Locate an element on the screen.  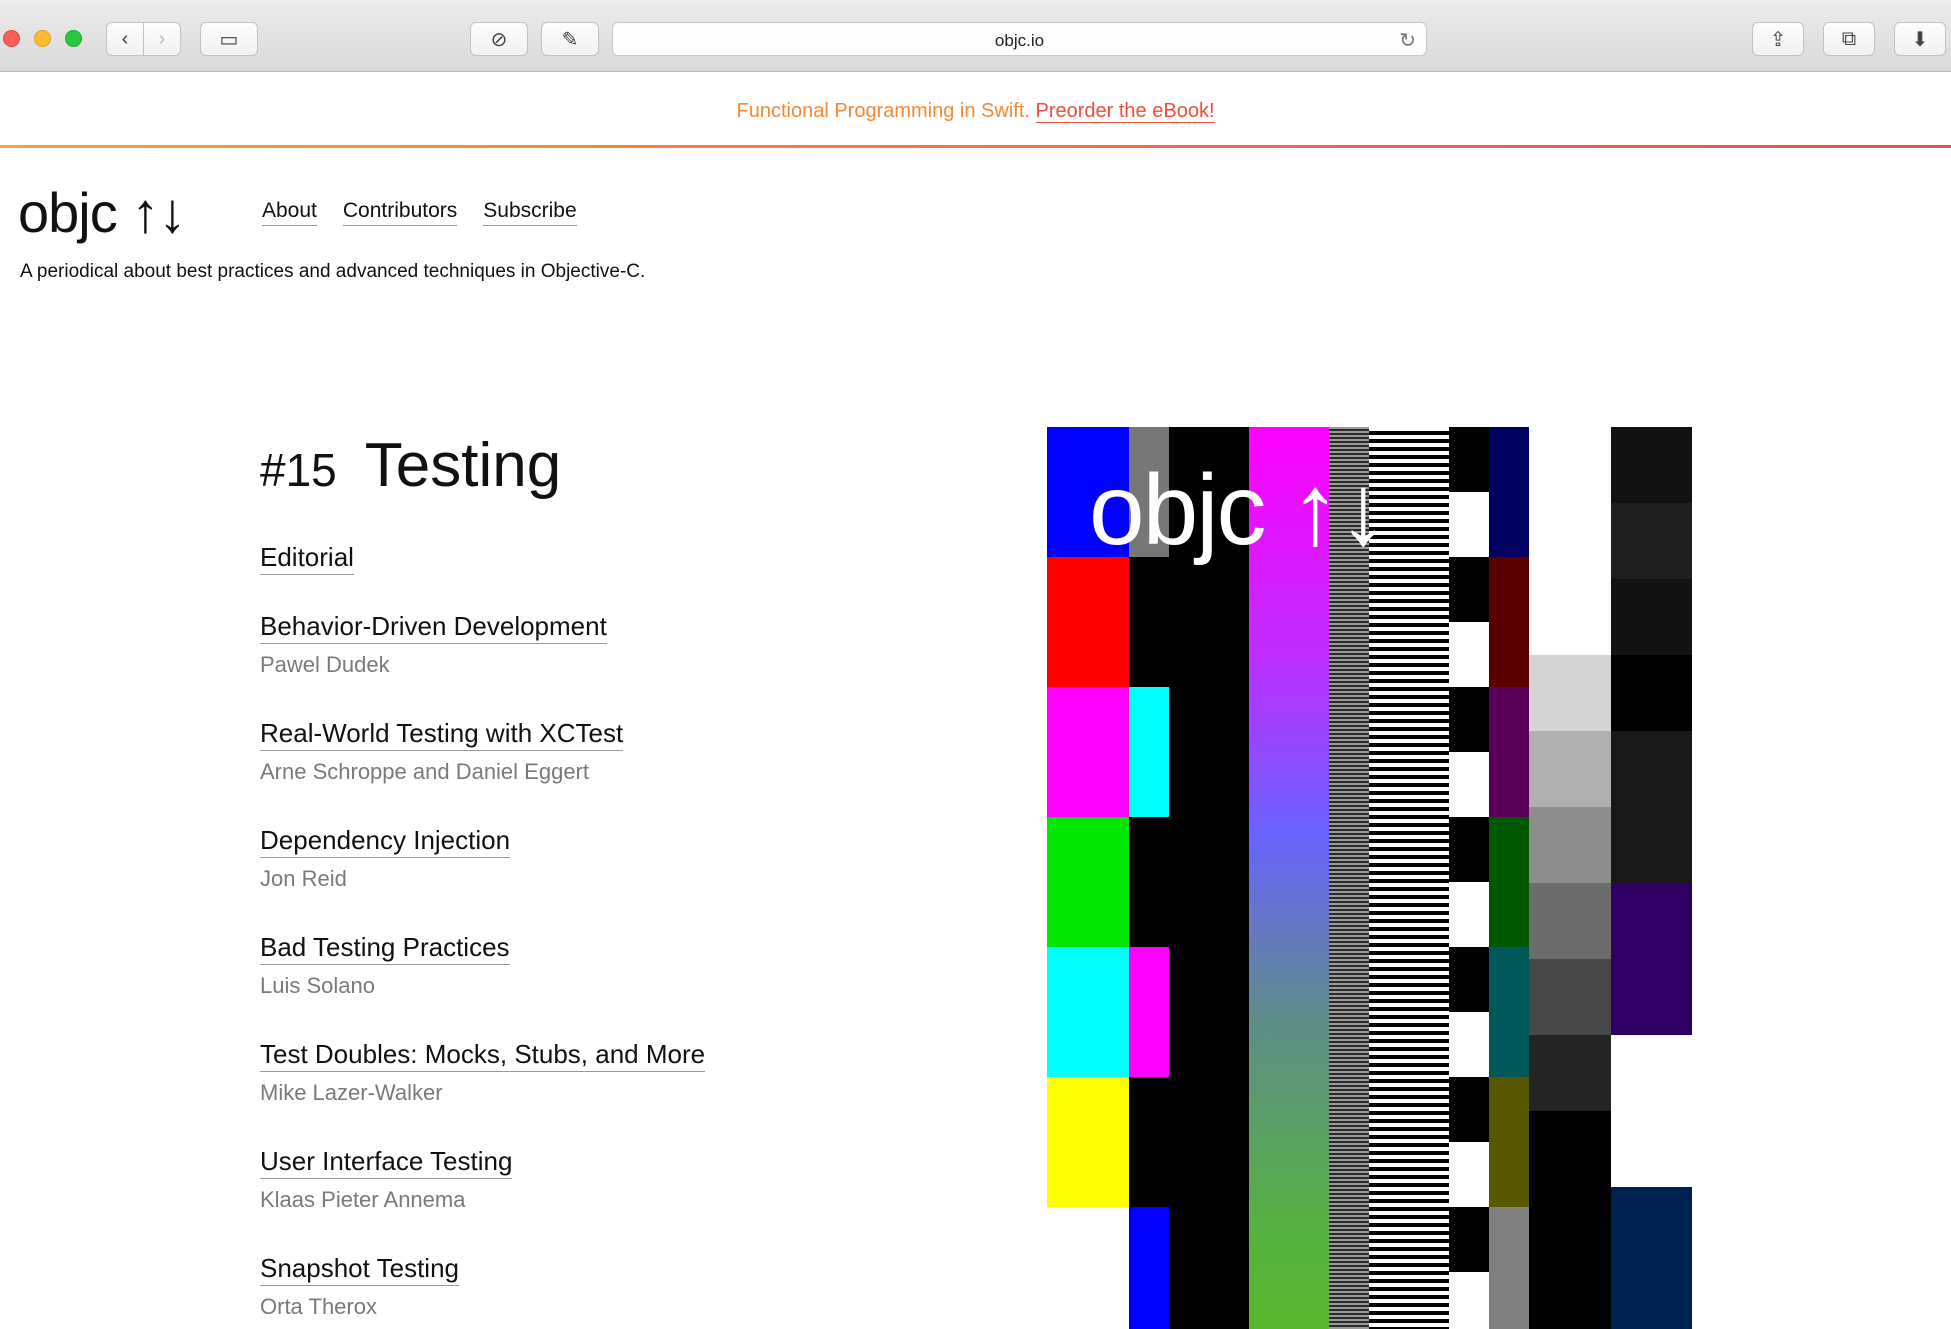
share-button: ⇪ is located at coordinates (1778, 39).